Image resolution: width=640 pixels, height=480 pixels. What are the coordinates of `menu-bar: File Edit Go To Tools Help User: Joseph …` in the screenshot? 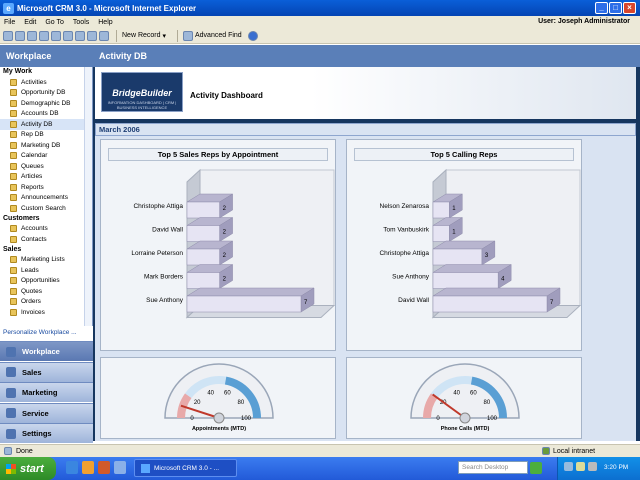 It's located at (320, 22).